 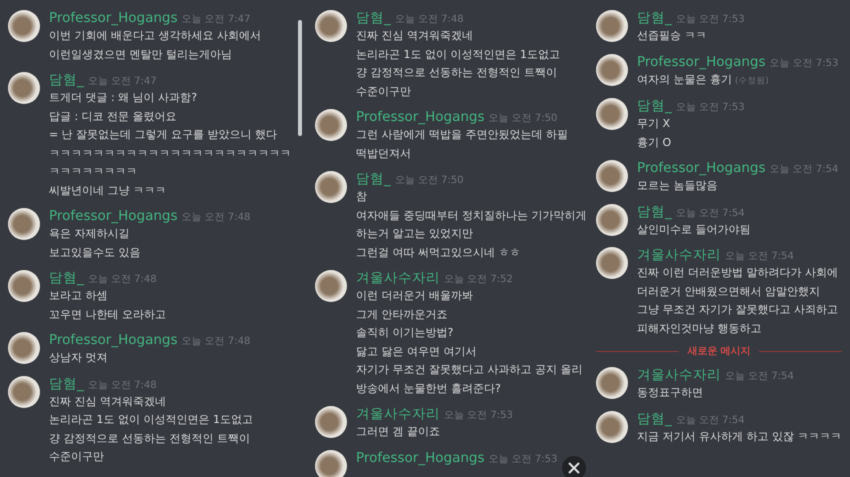 I want to click on message-text: ㅋㅋㅋㅋㅋㅋㅋㅋㅋㅋㅋㅋㅋㅋㅋㅋㅋㅋㅋㅋㅋㅋ, so click(x=170, y=153).